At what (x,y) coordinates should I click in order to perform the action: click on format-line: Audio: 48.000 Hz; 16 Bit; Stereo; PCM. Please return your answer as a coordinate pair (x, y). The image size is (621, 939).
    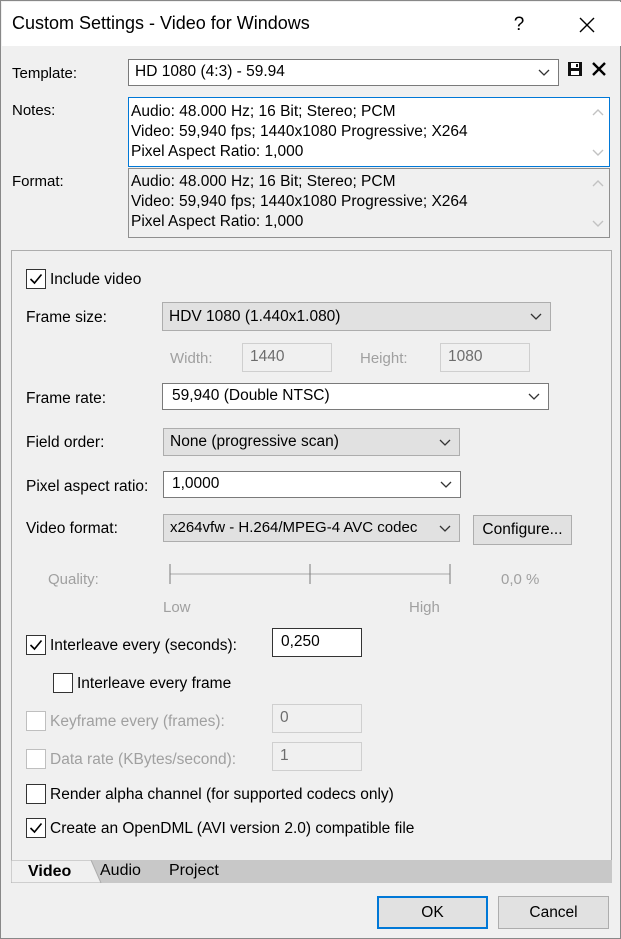
    Looking at the image, I should click on (263, 181).